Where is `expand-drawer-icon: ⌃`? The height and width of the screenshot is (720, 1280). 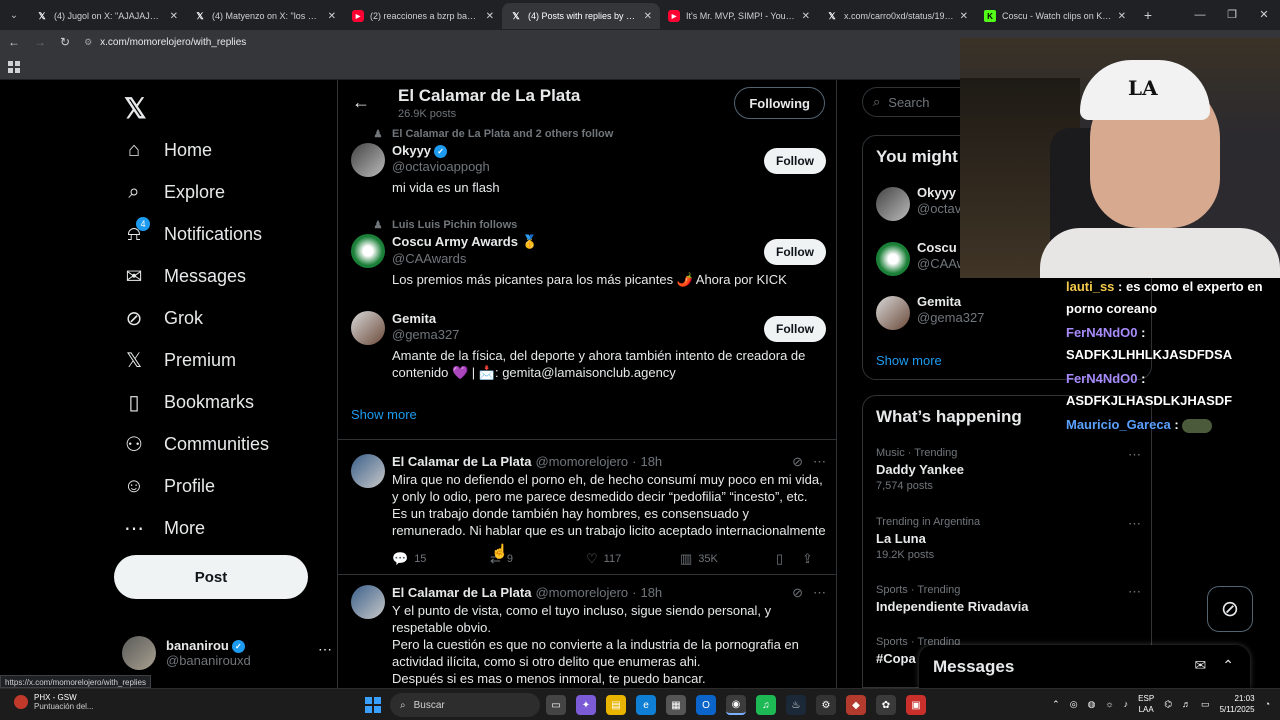
expand-drawer-icon: ⌃ is located at coordinates (1228, 665).